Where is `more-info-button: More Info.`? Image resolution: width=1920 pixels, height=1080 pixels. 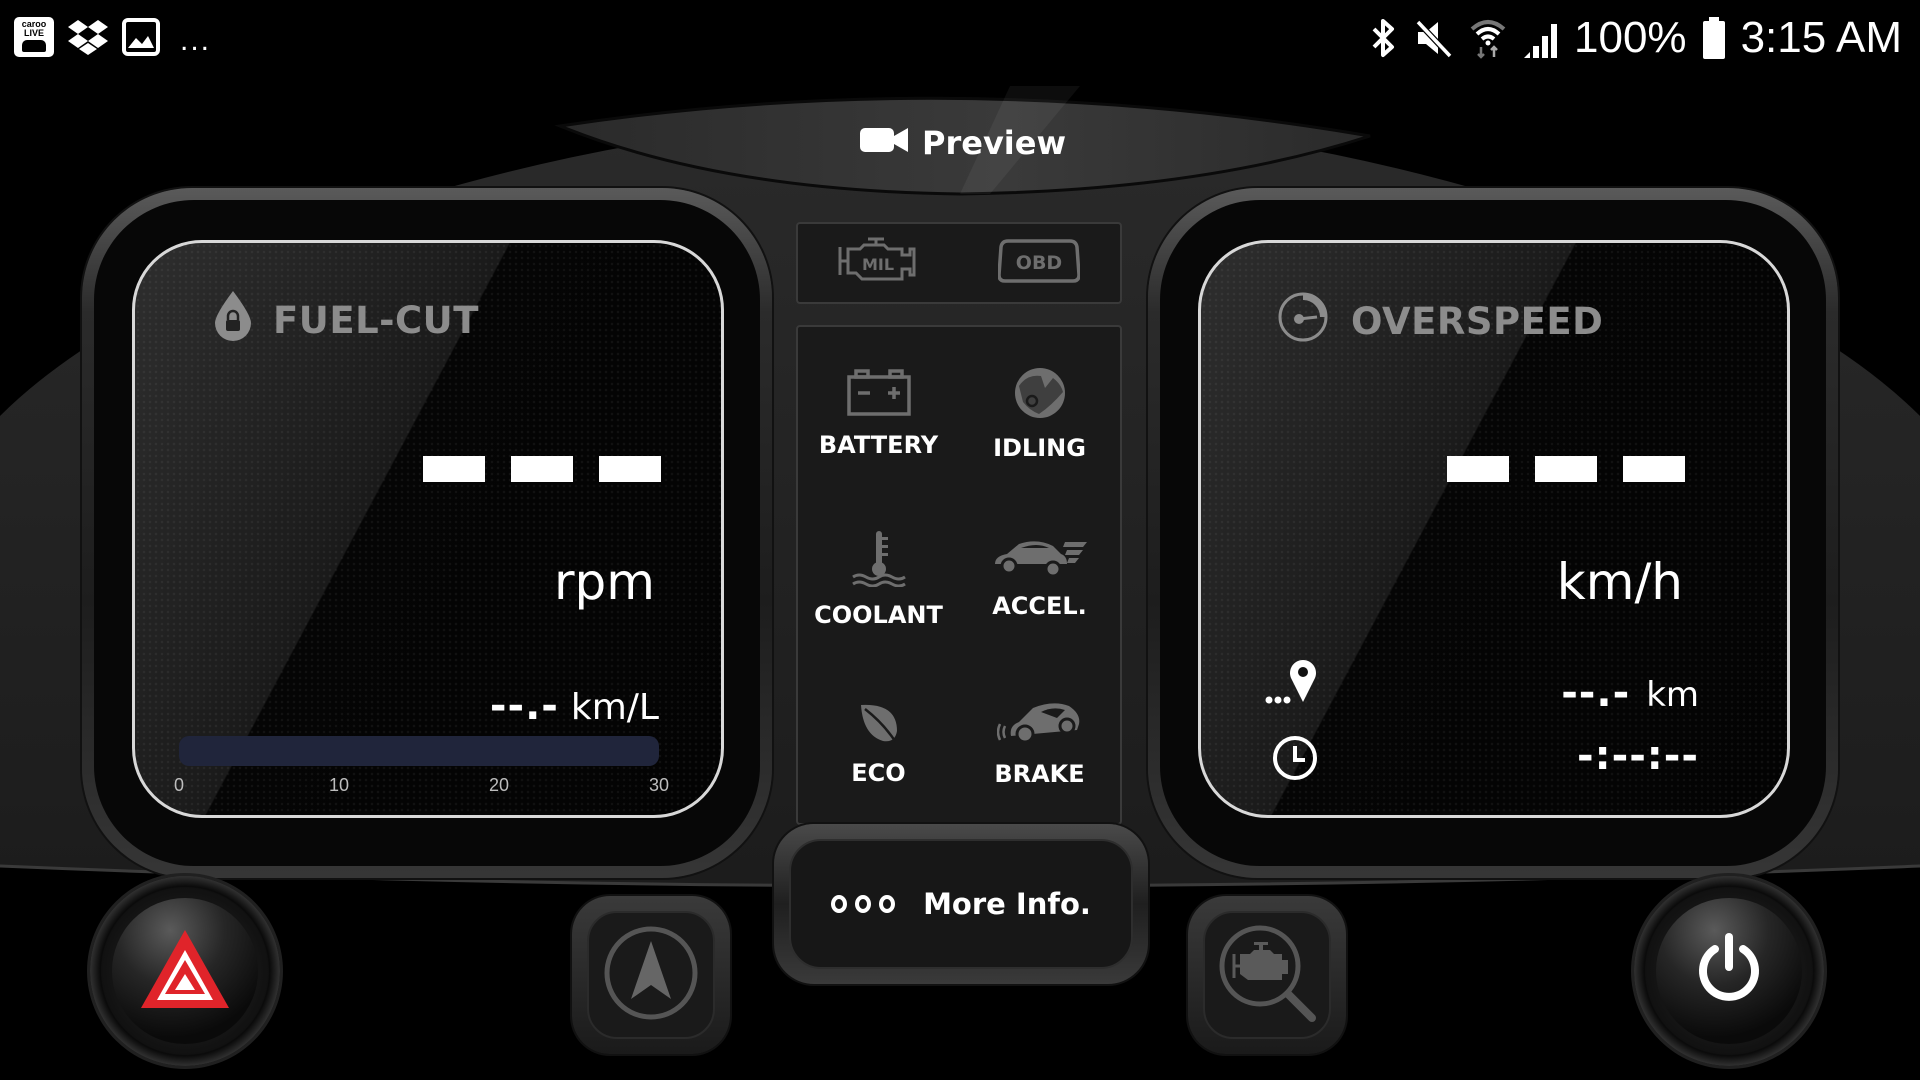
more-info-button: More Info. is located at coordinates (961, 904).